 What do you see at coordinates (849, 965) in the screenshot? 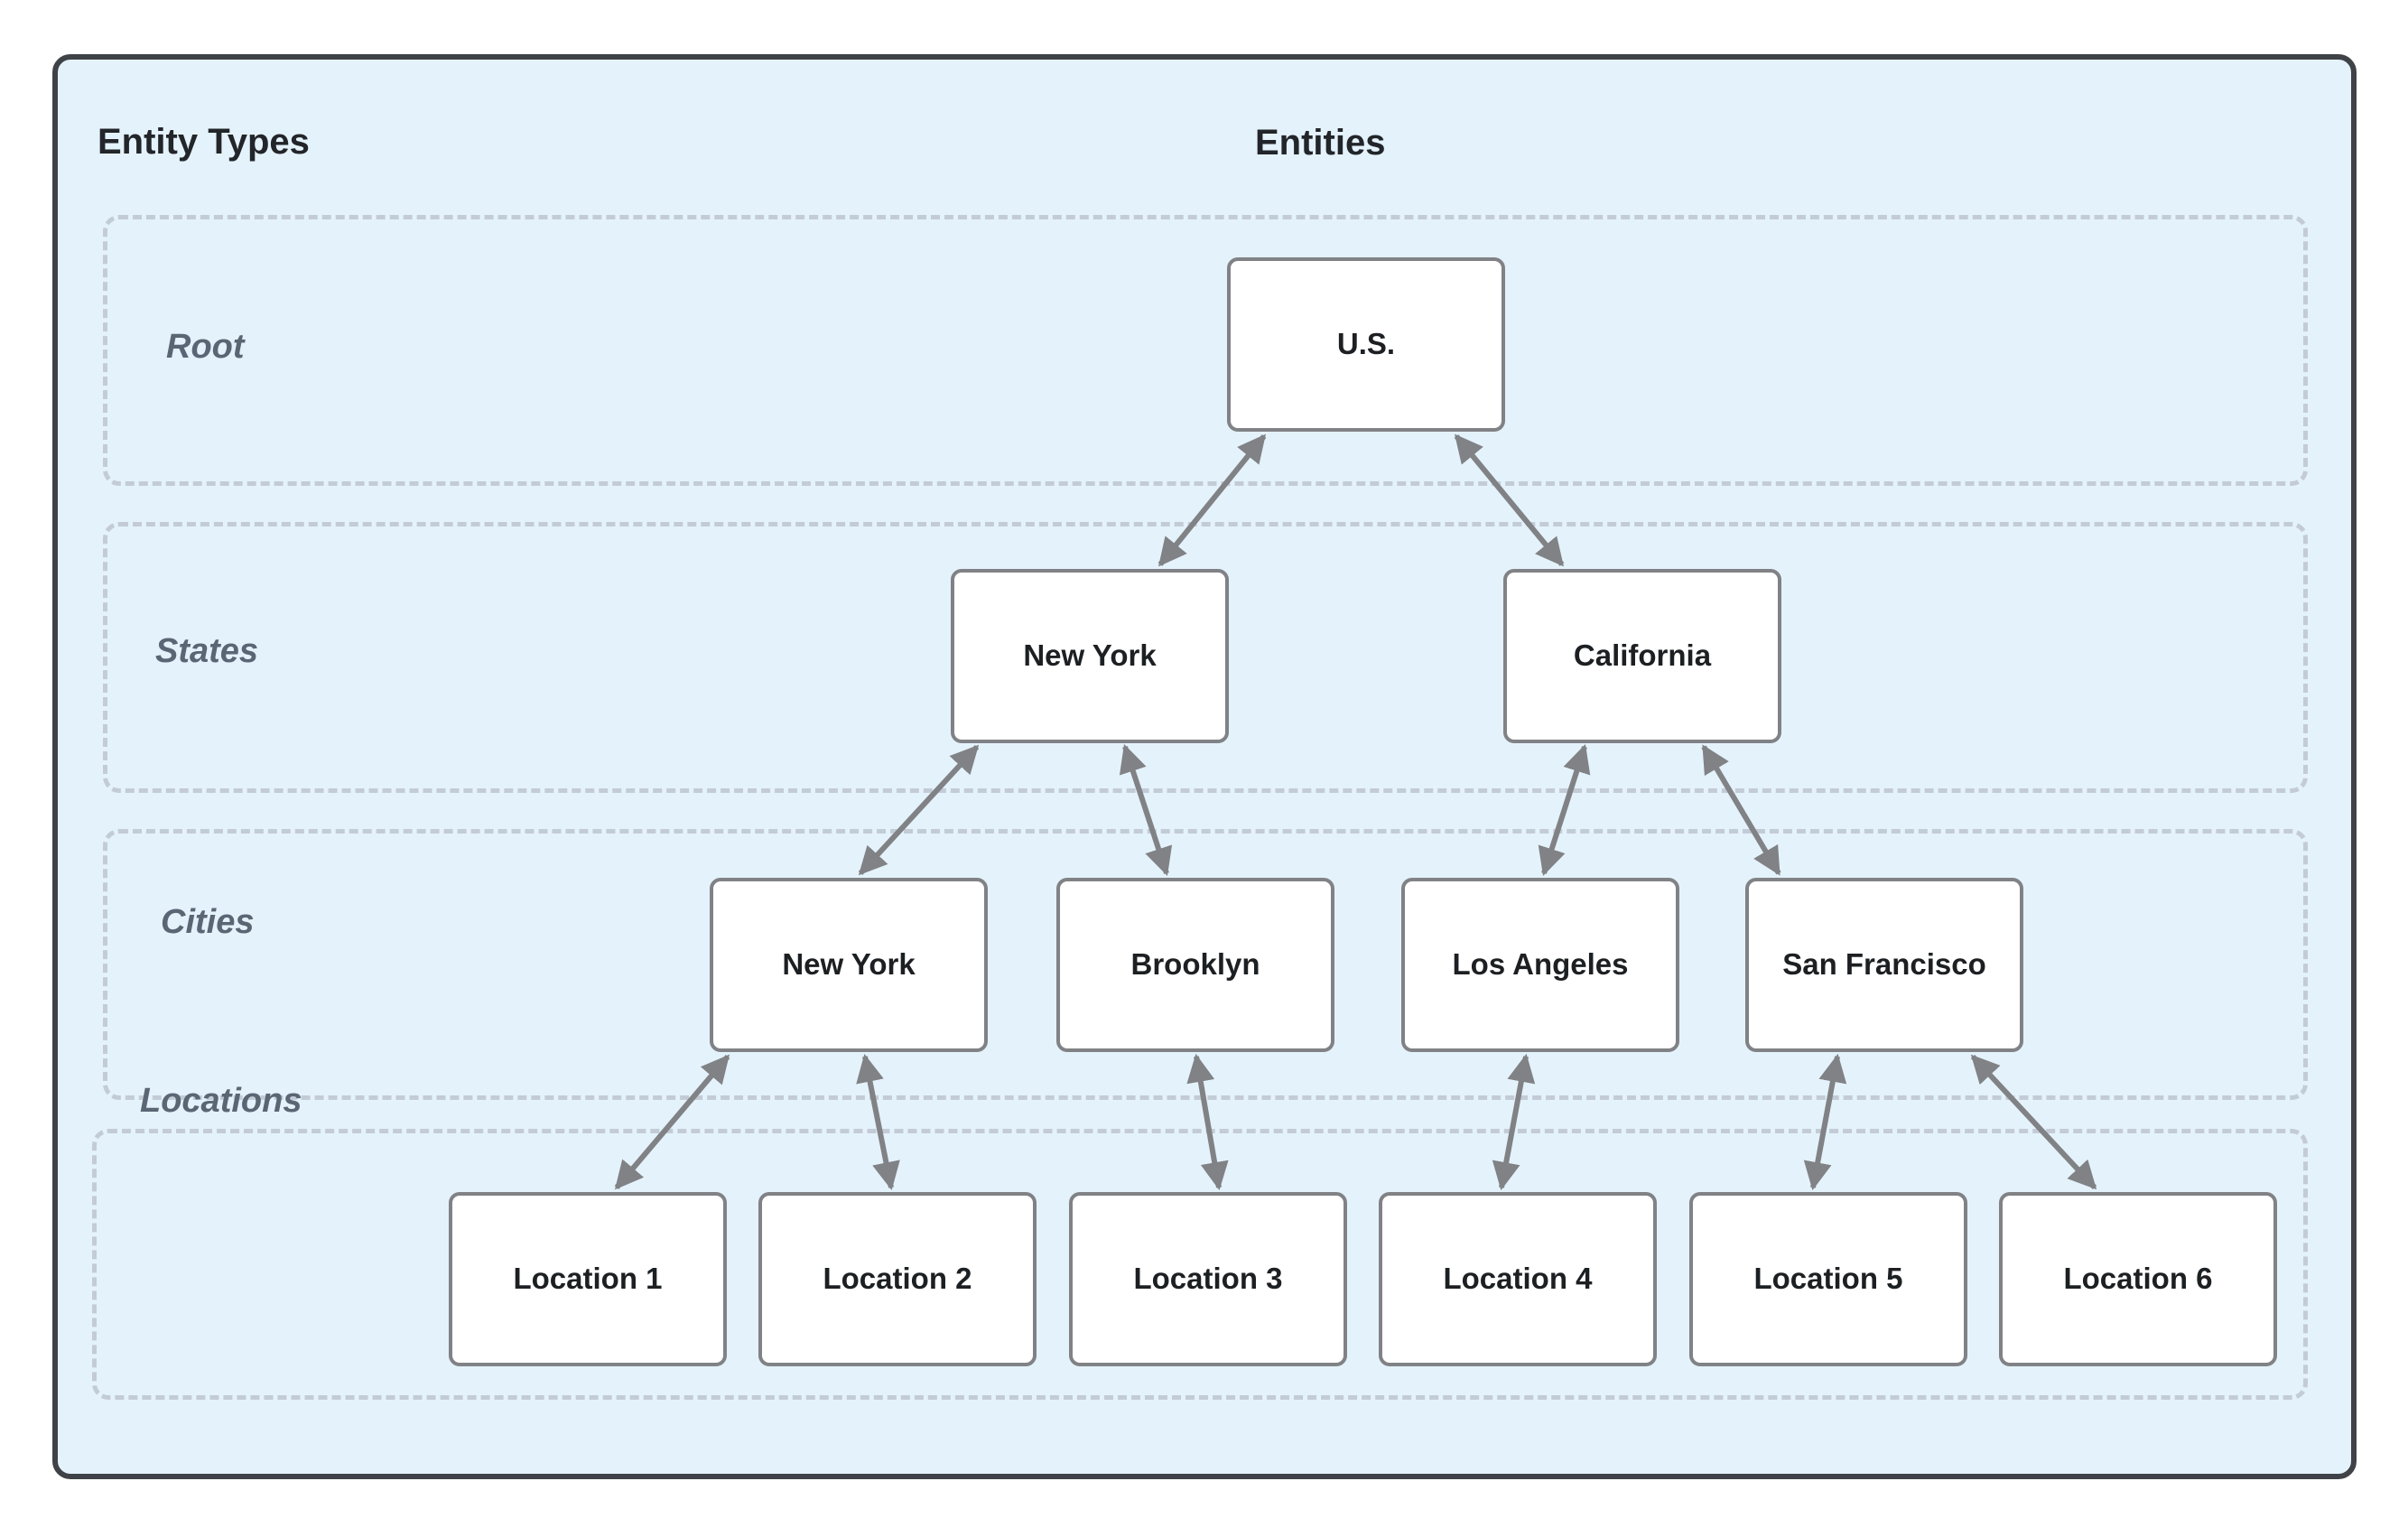
I see `entity-node-ny-city: New York` at bounding box center [849, 965].